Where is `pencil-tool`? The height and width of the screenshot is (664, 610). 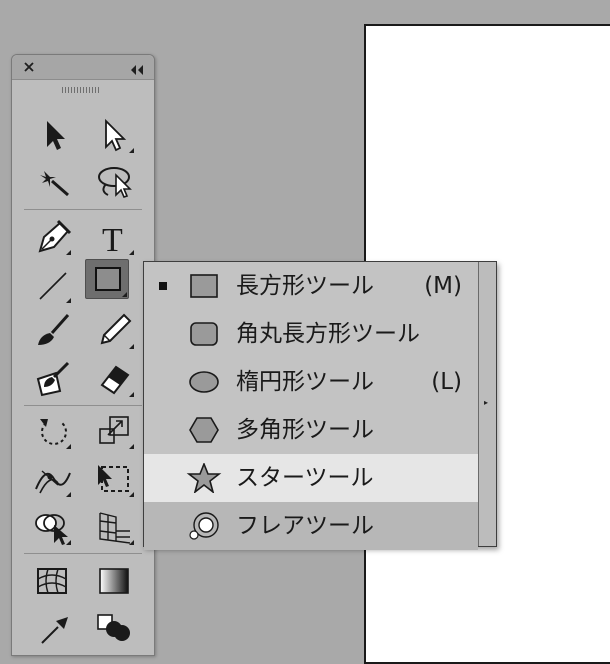
pencil-tool is located at coordinates (114, 331).